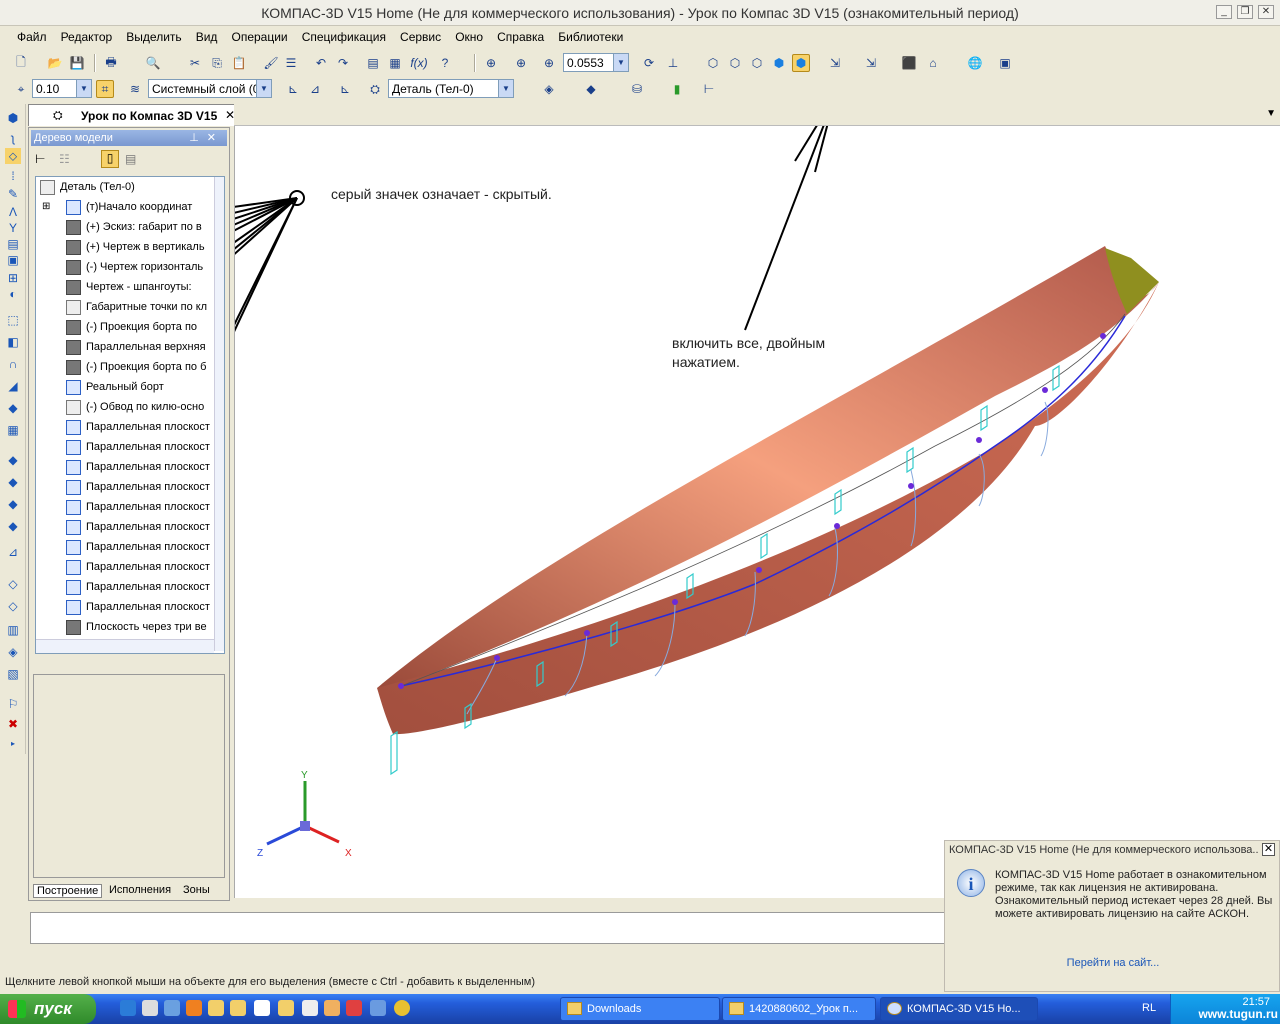  What do you see at coordinates (13, 138) in the screenshot?
I see `curve-icon: ʅ` at bounding box center [13, 138].